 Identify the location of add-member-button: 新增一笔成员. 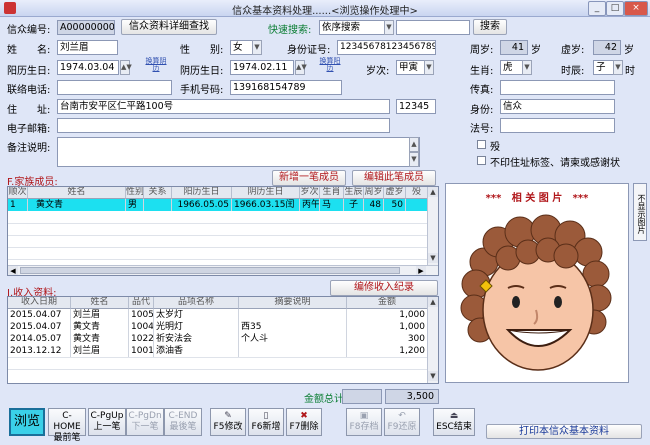
(309, 178).